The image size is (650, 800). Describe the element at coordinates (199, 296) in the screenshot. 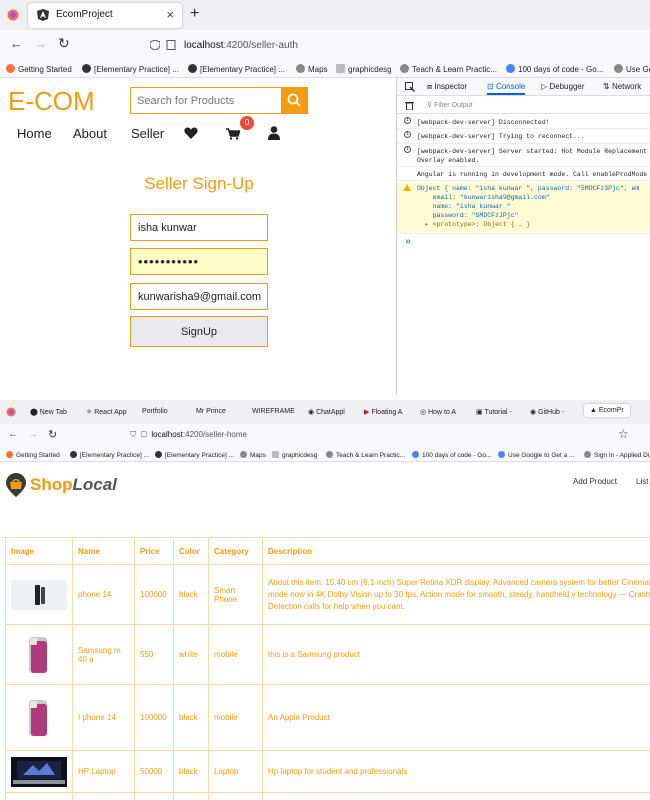

I see `email-field` at that location.